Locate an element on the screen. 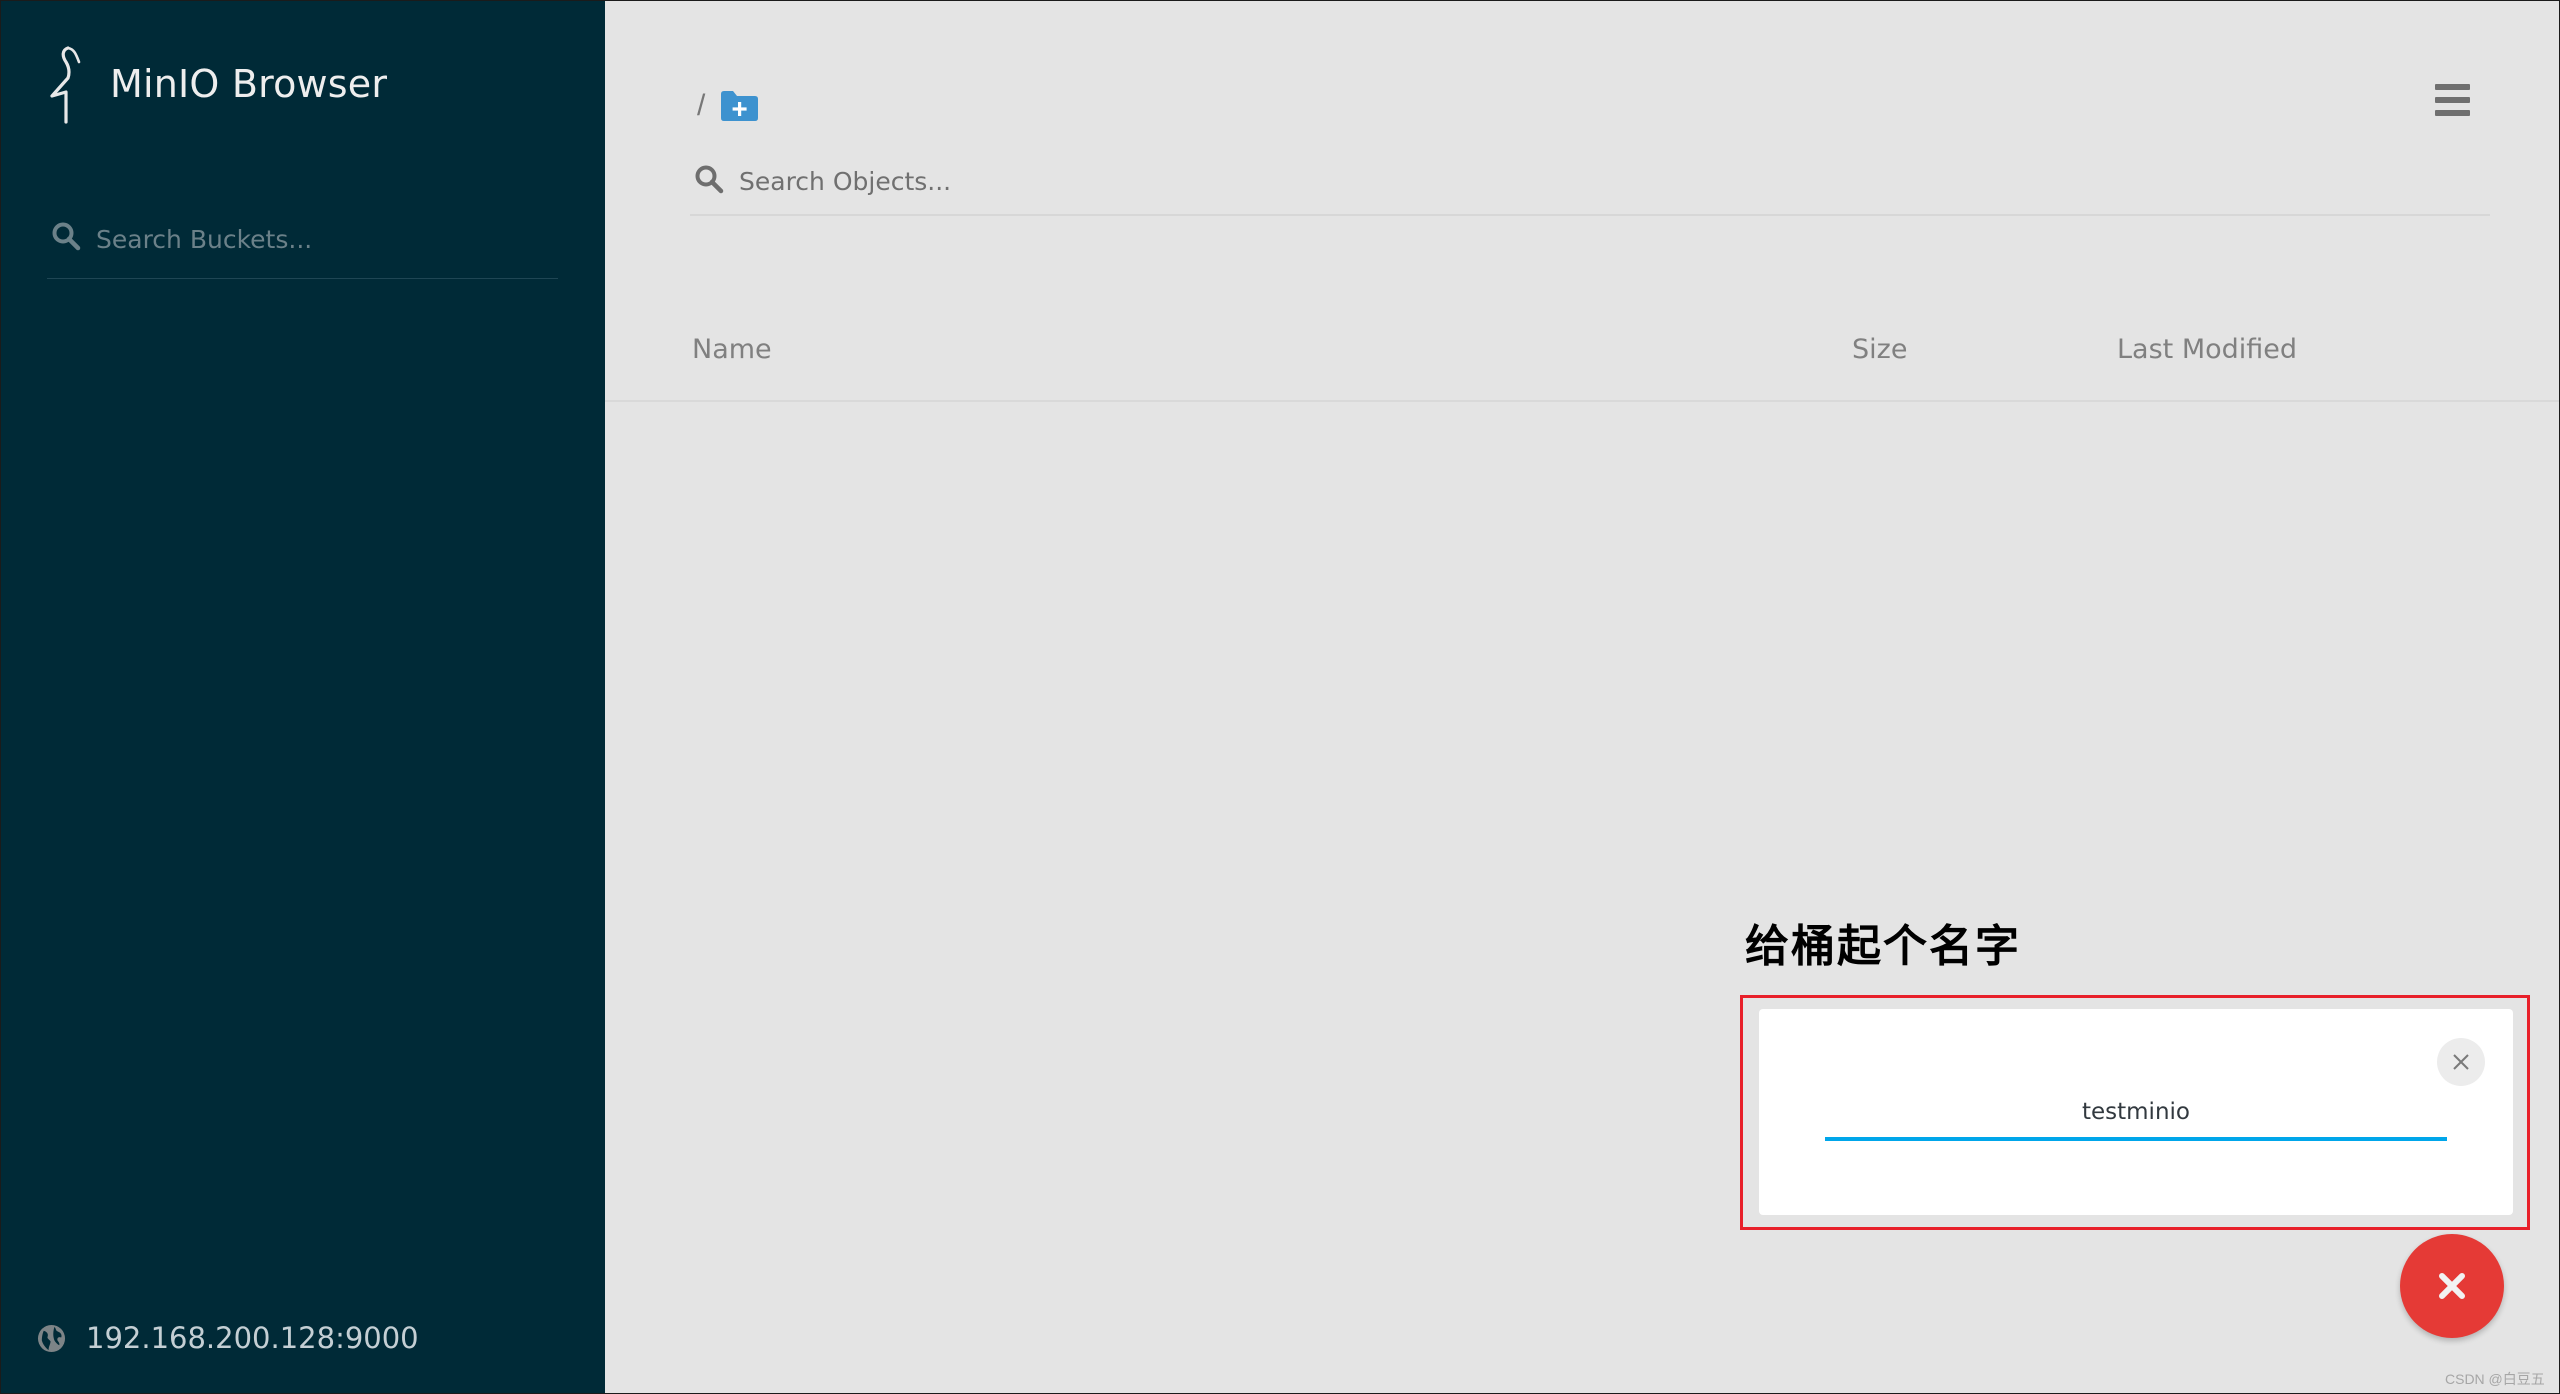 The width and height of the screenshot is (2560, 1394). host-info: 192.168.200.128:9000 is located at coordinates (228, 1338).